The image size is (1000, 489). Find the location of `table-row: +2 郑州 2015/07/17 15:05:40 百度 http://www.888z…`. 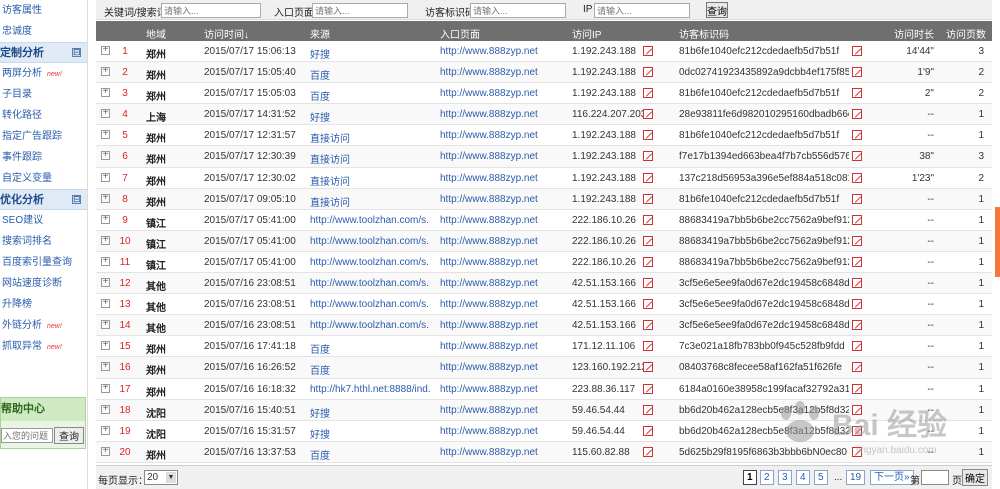

table-row: +2 郑州 2015/07/17 15:05:40 百度 http://www.888z… is located at coordinates (544, 73).